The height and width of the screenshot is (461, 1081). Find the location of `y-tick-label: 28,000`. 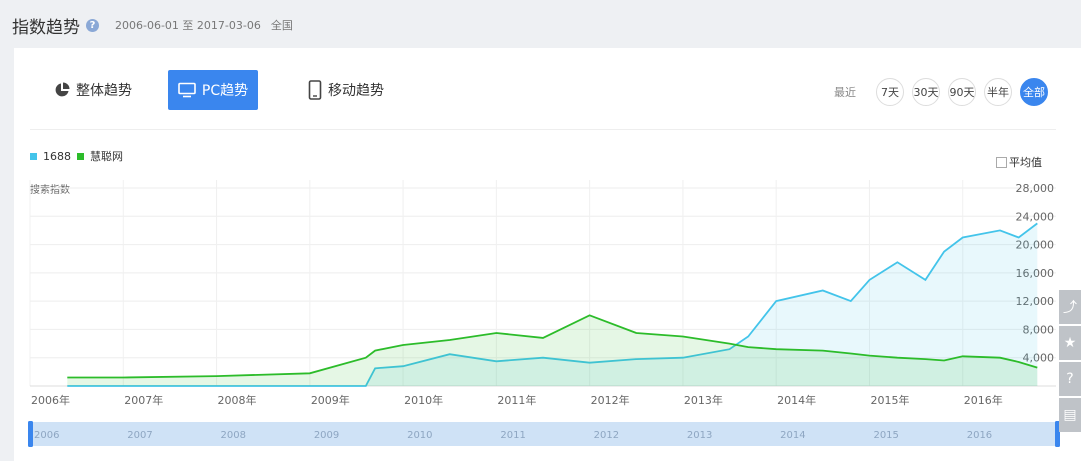

y-tick-label: 28,000 is located at coordinates (1035, 188).